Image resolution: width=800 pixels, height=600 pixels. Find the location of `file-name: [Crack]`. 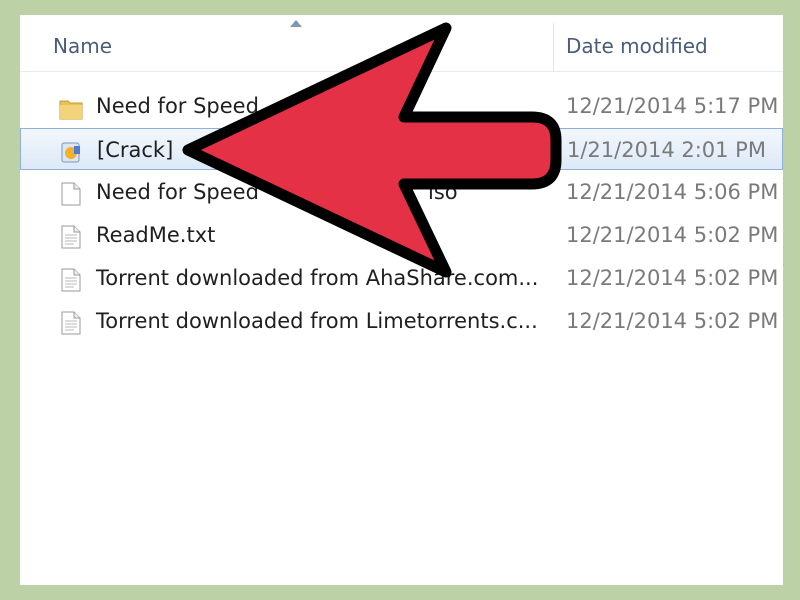

file-name: [Crack] is located at coordinates (135, 150).